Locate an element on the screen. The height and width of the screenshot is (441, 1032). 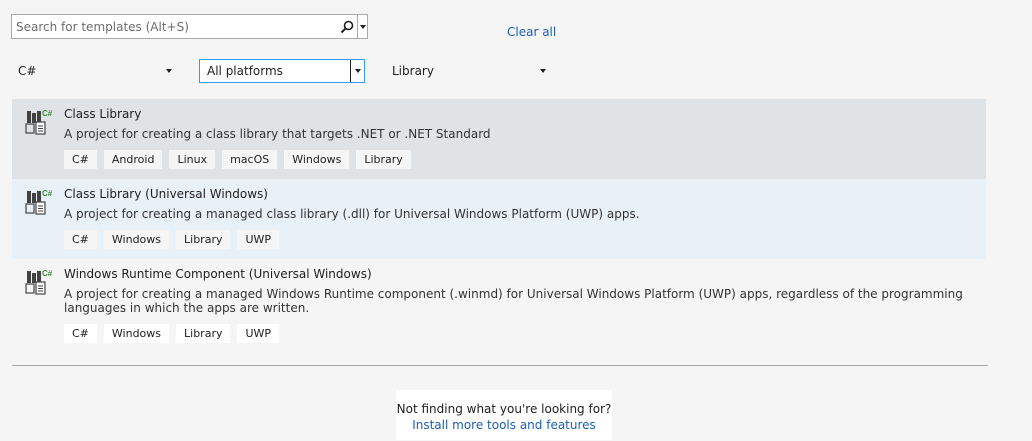
template-tag: Android is located at coordinates (133, 159).